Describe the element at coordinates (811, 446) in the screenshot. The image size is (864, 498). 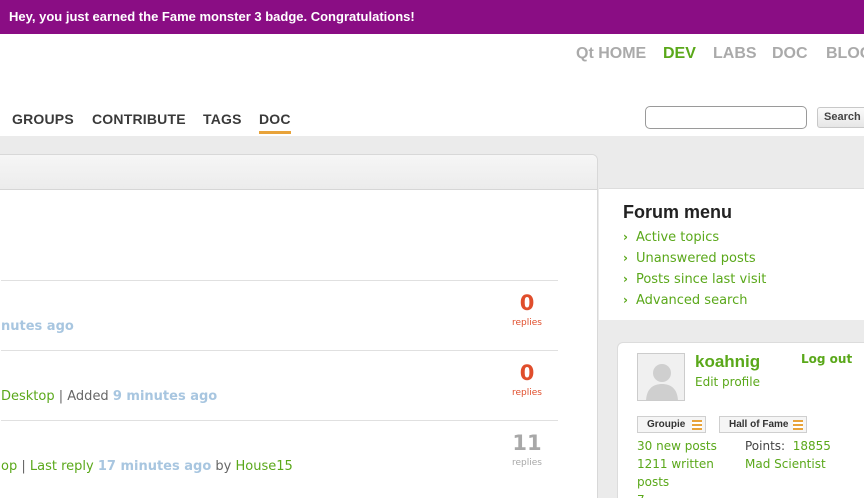
I see `points-value: 18855` at that location.